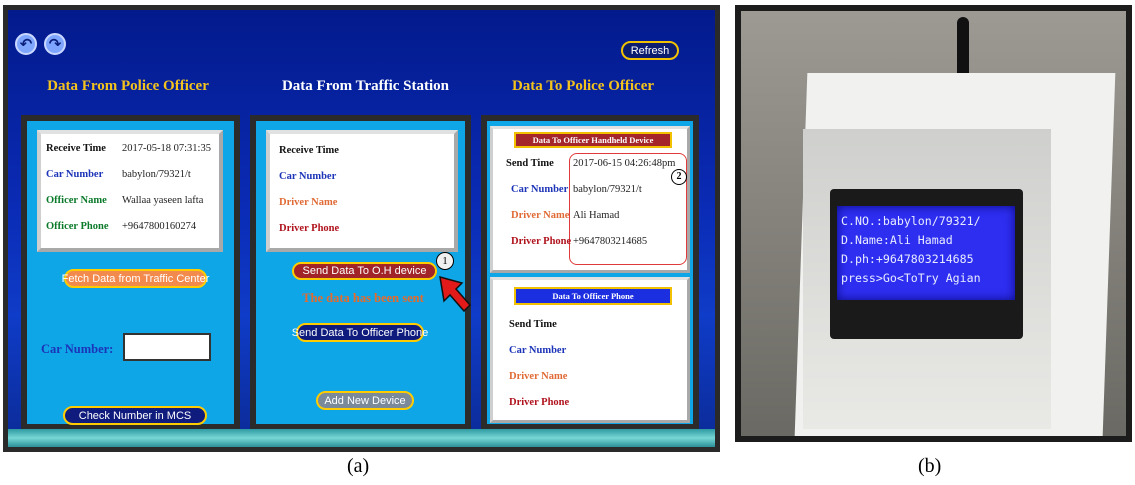 Image resolution: width=1135 pixels, height=485 pixels. What do you see at coordinates (539, 402) in the screenshot?
I see `phone-driver-phone-label: Driver Phone` at bounding box center [539, 402].